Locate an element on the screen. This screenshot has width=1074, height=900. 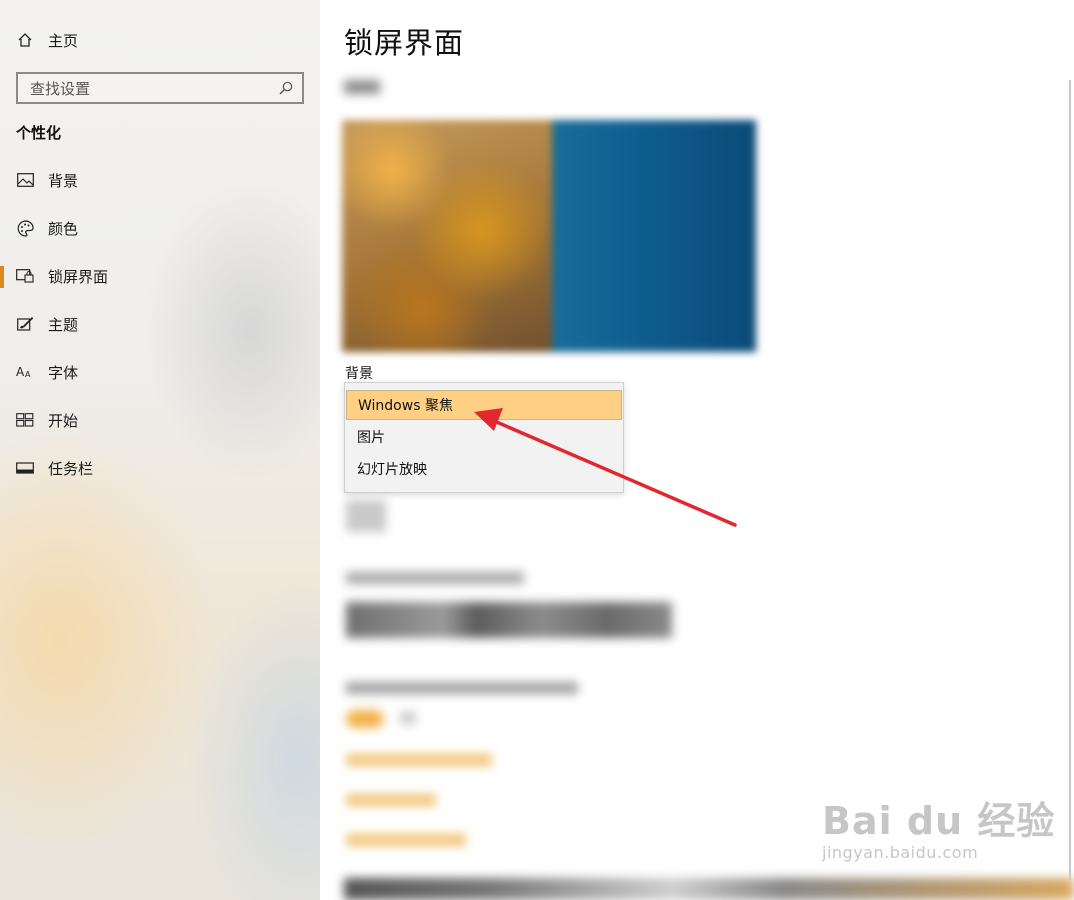
watermark-subtext: jingyan.baidu.com is located at coordinates (900, 852).